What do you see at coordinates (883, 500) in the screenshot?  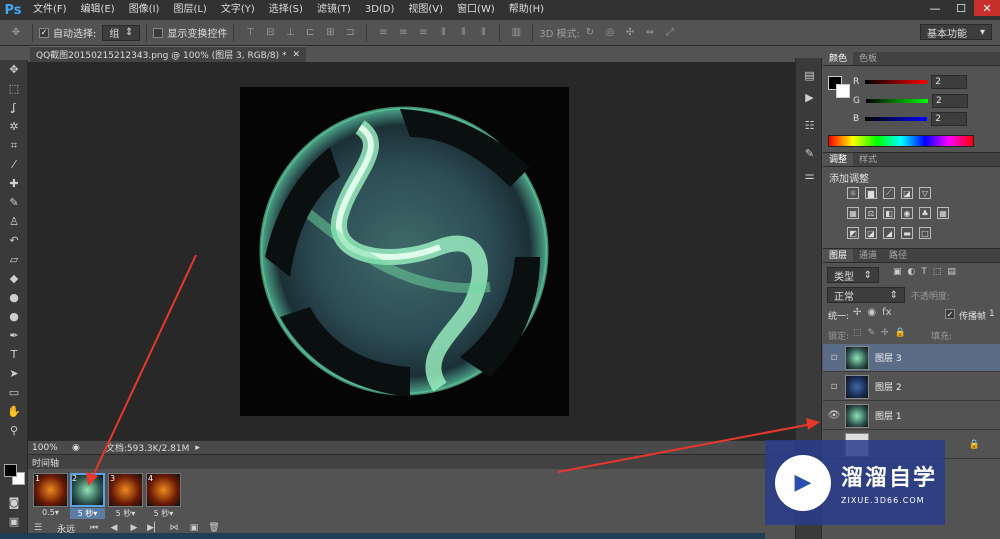 I see `watermark-url: ZIXUE.3D66.COM` at bounding box center [883, 500].